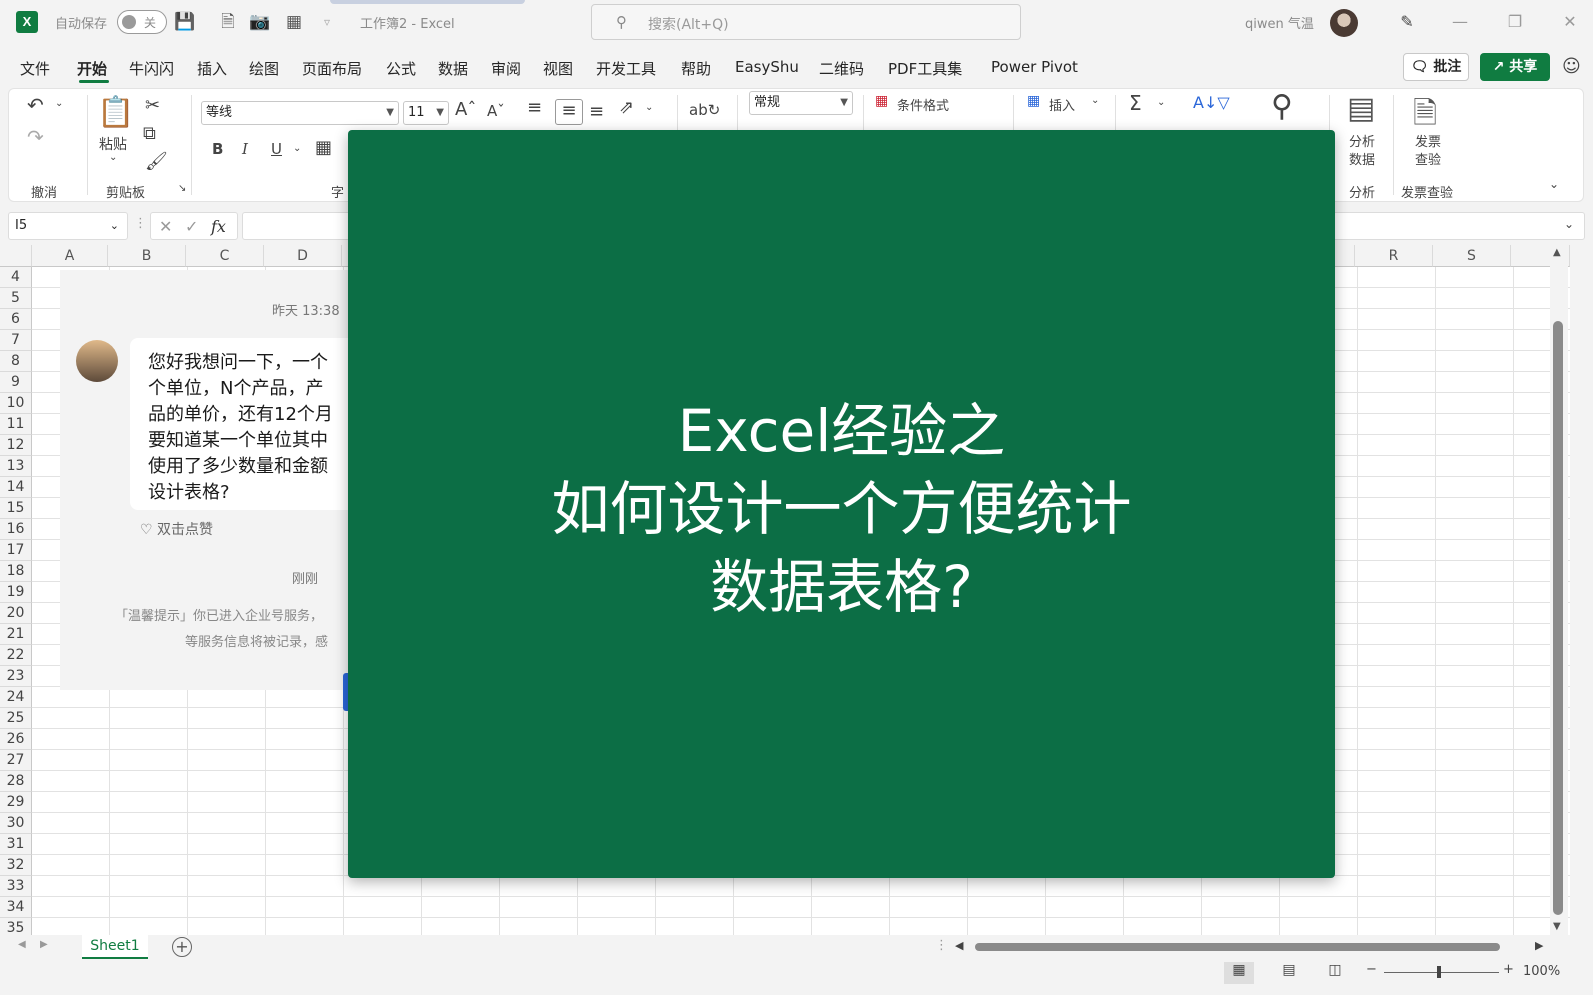 This screenshot has height=995, width=1593. Describe the element at coordinates (191, 226) in the screenshot. I see `enter-icon: ✓` at that location.